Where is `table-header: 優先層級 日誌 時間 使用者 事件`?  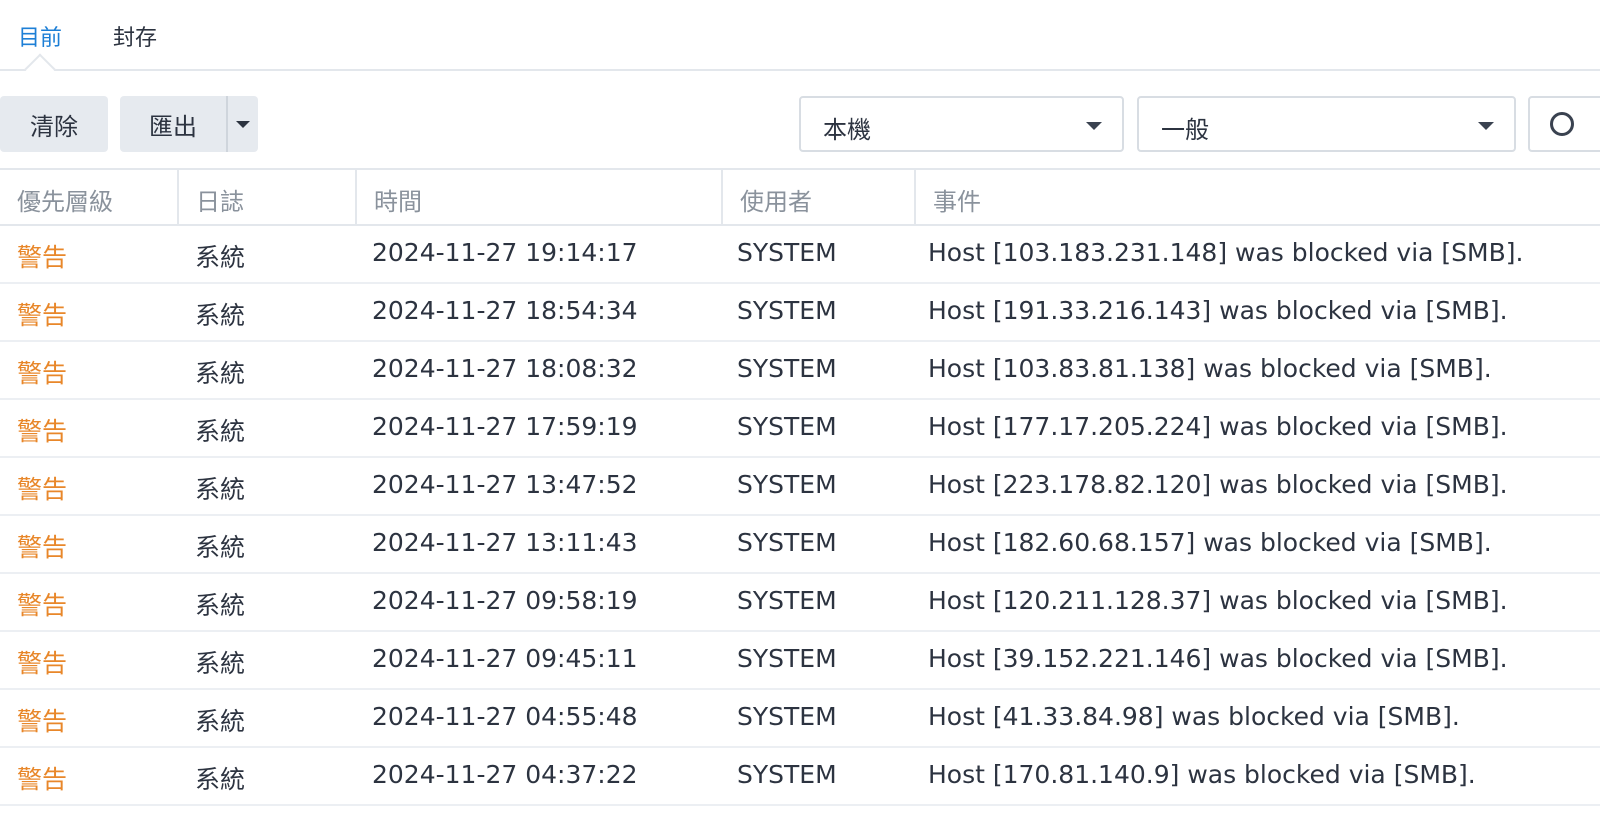 table-header: 優先層級 日誌 時間 使用者 事件 is located at coordinates (800, 197).